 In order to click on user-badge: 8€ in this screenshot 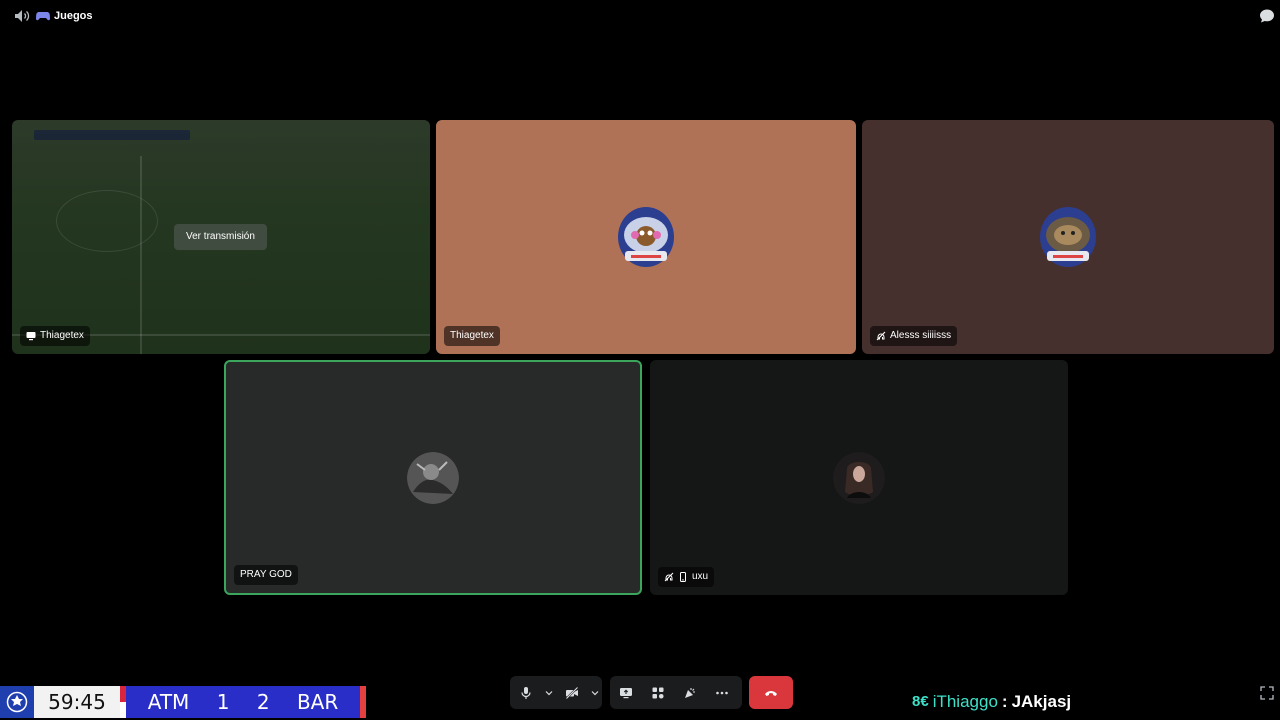, I will do `click(920, 701)`.